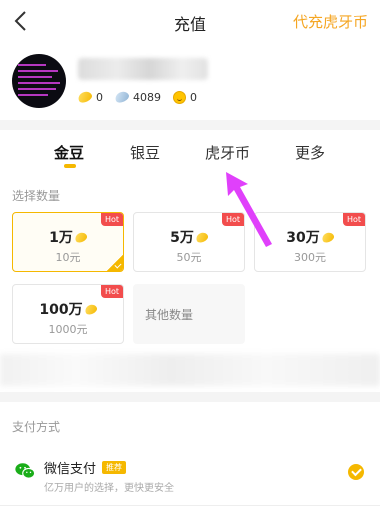 This screenshot has height=518, width=380. I want to click on amount-price: 1000元, so click(68, 329).